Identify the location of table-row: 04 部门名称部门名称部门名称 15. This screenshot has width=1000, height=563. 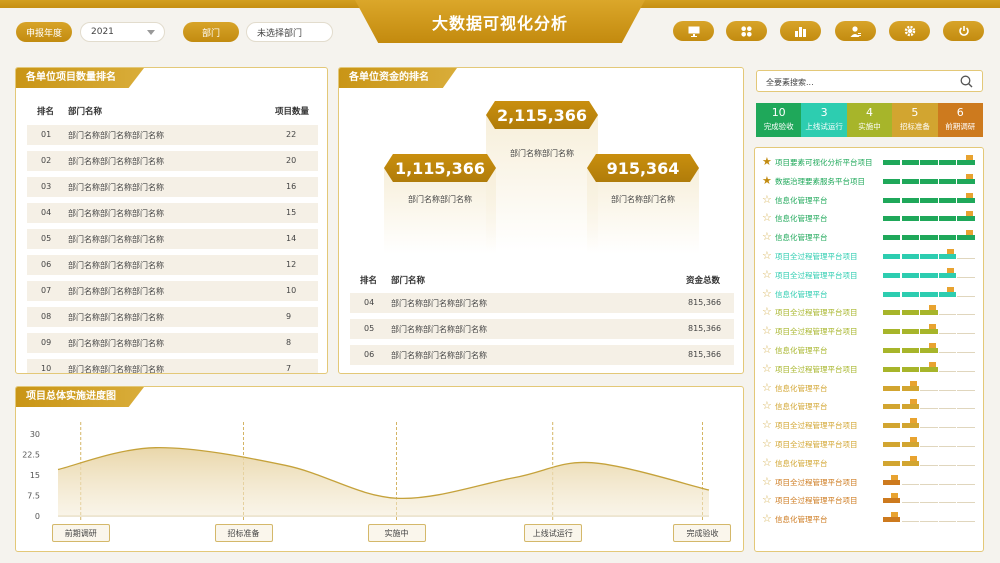
(172, 213).